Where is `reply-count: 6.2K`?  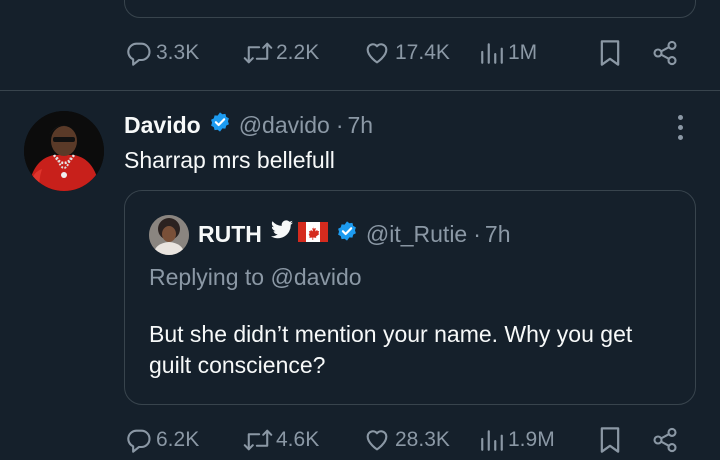 reply-count: 6.2K is located at coordinates (178, 439).